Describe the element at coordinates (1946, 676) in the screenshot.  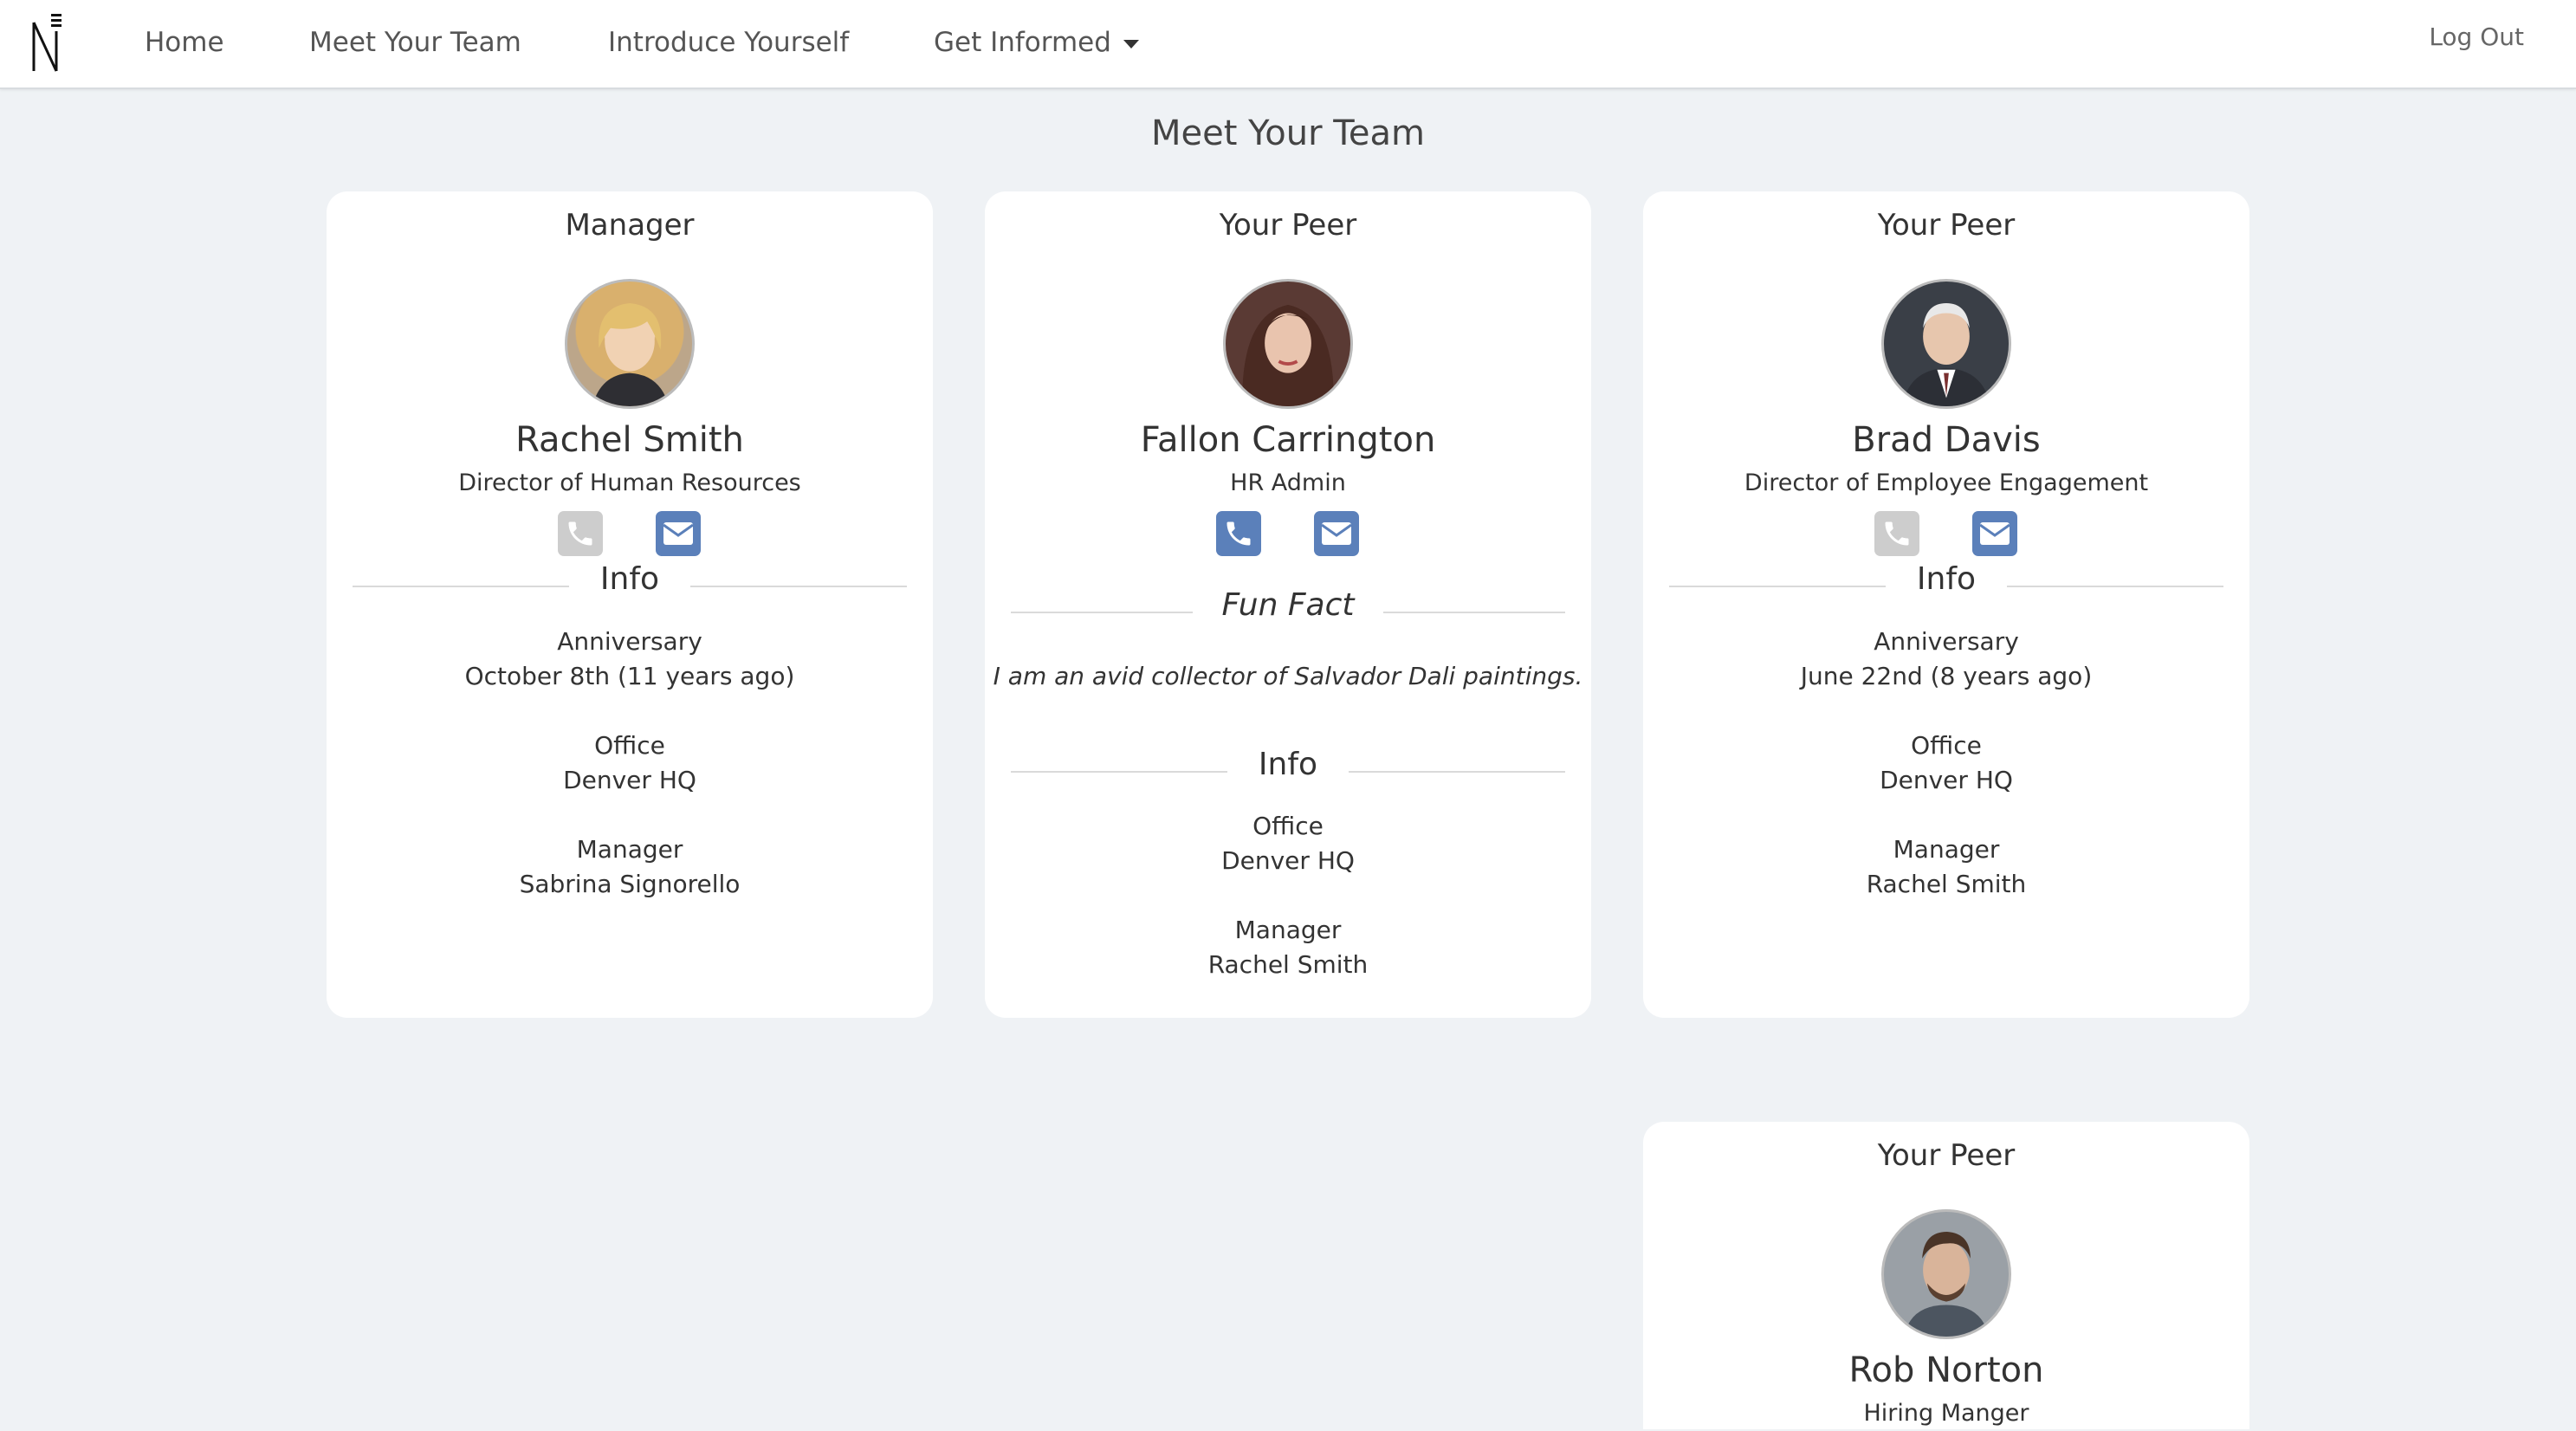
I see `anniversary-value: June 22nd (8 years ago)` at that location.